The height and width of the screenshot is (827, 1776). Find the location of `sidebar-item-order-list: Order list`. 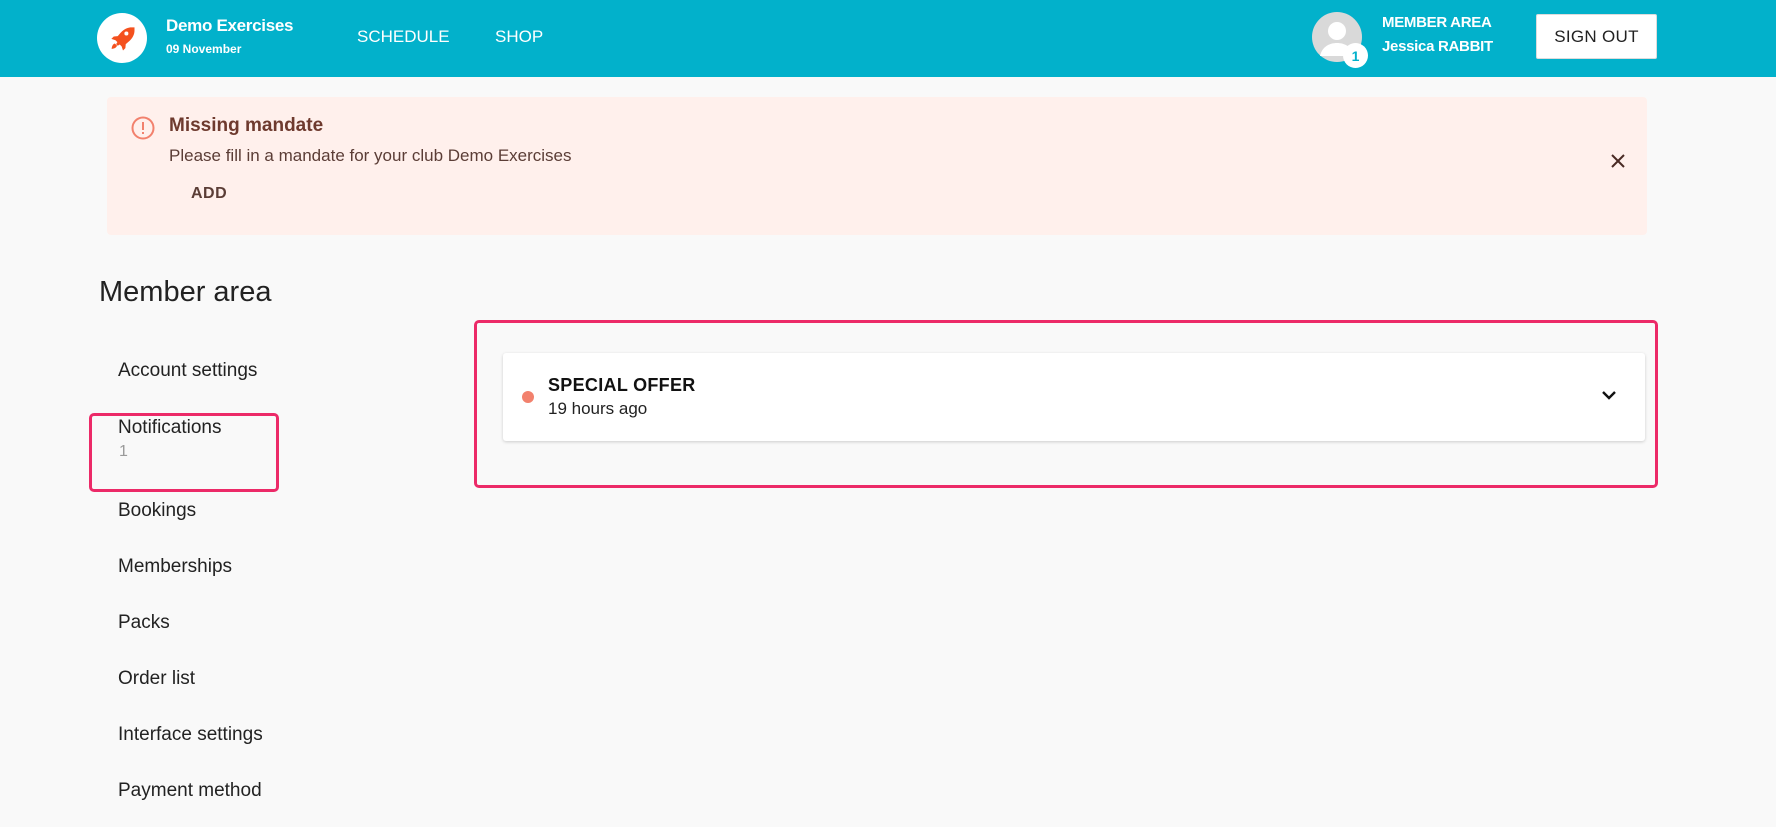

sidebar-item-order-list: Order list is located at coordinates (156, 679).